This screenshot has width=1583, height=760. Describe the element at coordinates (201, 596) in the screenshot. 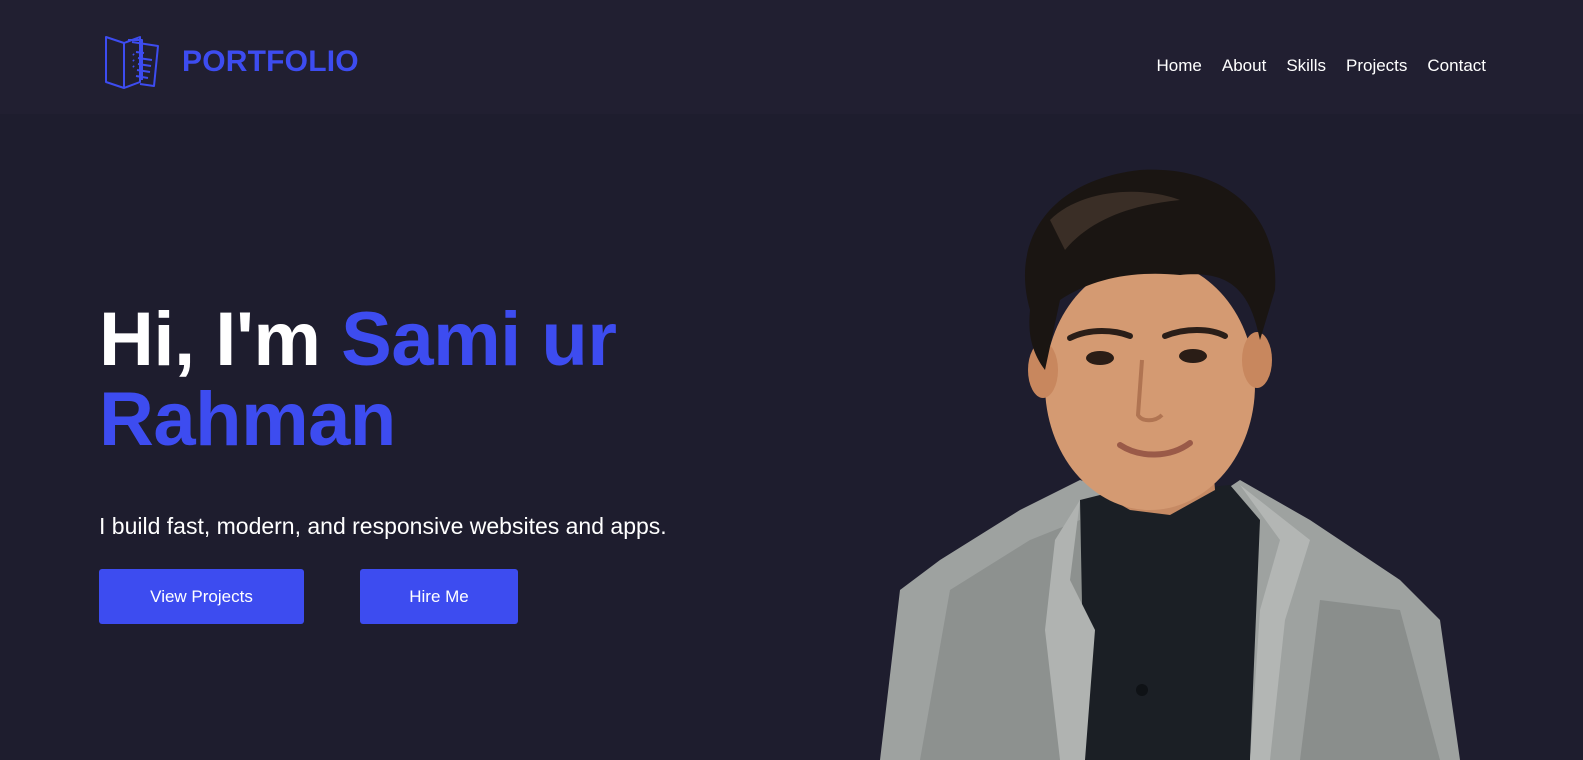

I see `view-projects-button: View Projects` at that location.